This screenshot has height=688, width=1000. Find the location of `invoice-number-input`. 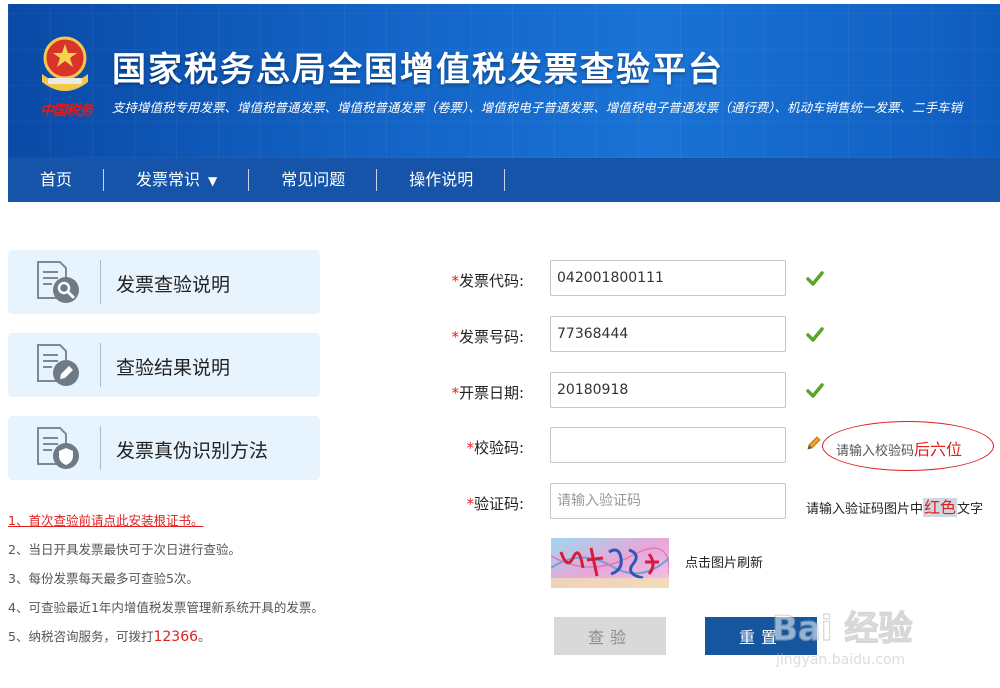

invoice-number-input is located at coordinates (668, 334).